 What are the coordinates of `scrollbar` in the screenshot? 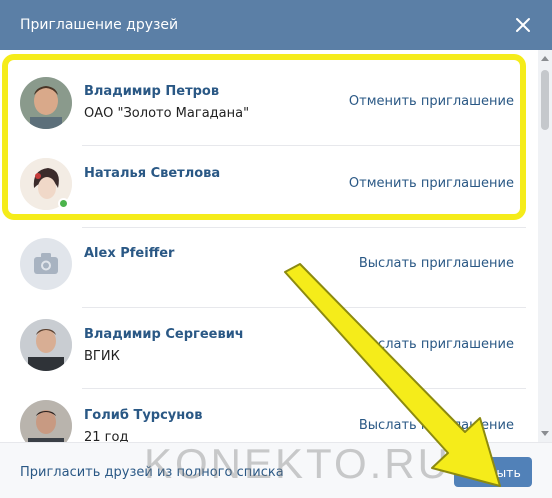 It's located at (545, 246).